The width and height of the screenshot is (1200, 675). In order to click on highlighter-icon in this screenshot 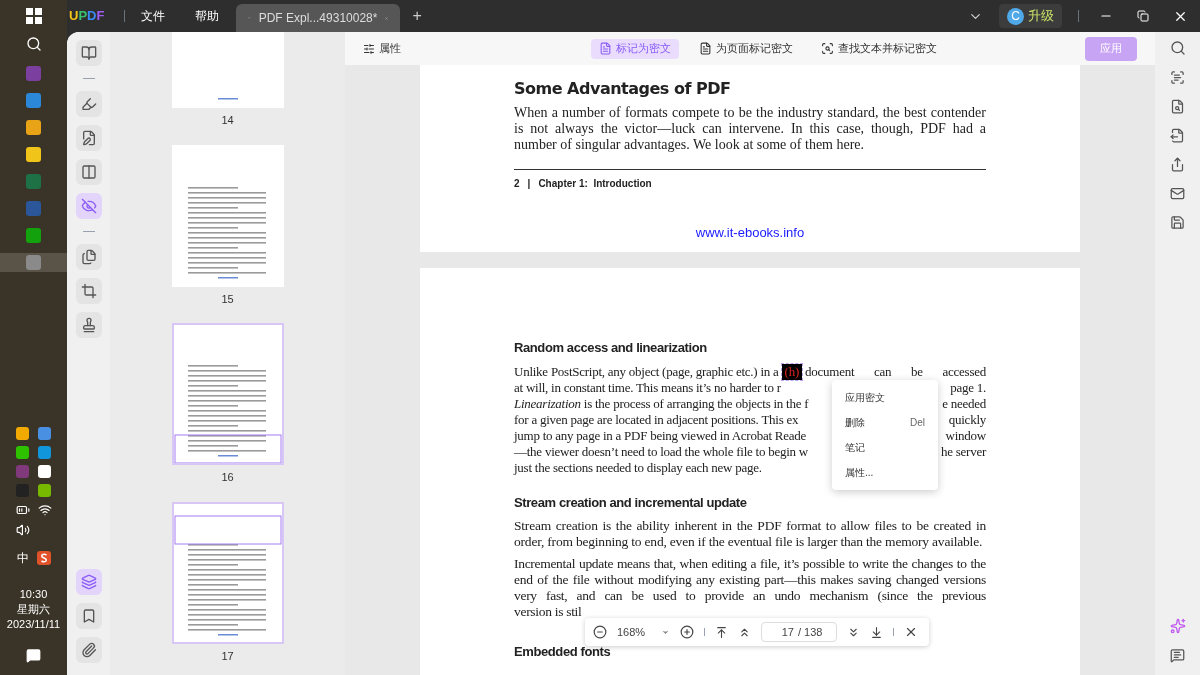, I will do `click(88, 104)`.